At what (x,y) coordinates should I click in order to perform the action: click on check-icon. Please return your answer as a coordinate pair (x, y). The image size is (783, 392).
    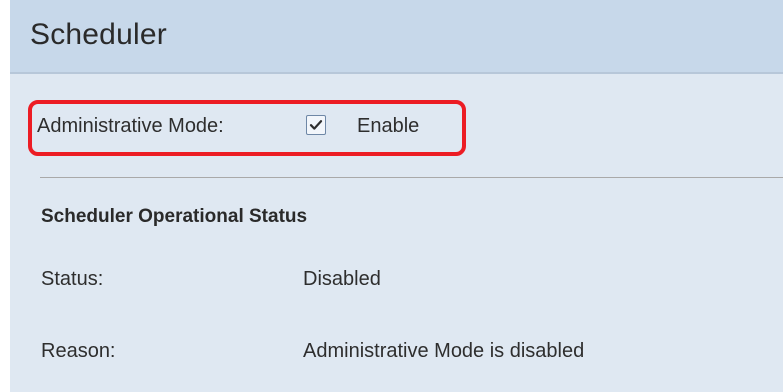
    Looking at the image, I should click on (316, 125).